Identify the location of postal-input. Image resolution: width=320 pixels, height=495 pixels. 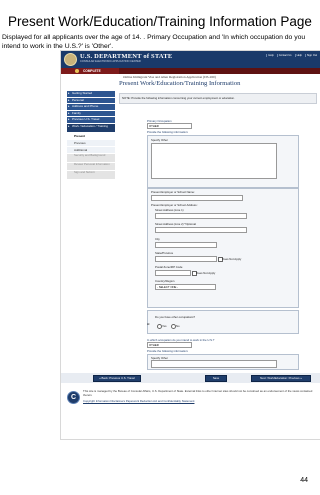
(173, 273).